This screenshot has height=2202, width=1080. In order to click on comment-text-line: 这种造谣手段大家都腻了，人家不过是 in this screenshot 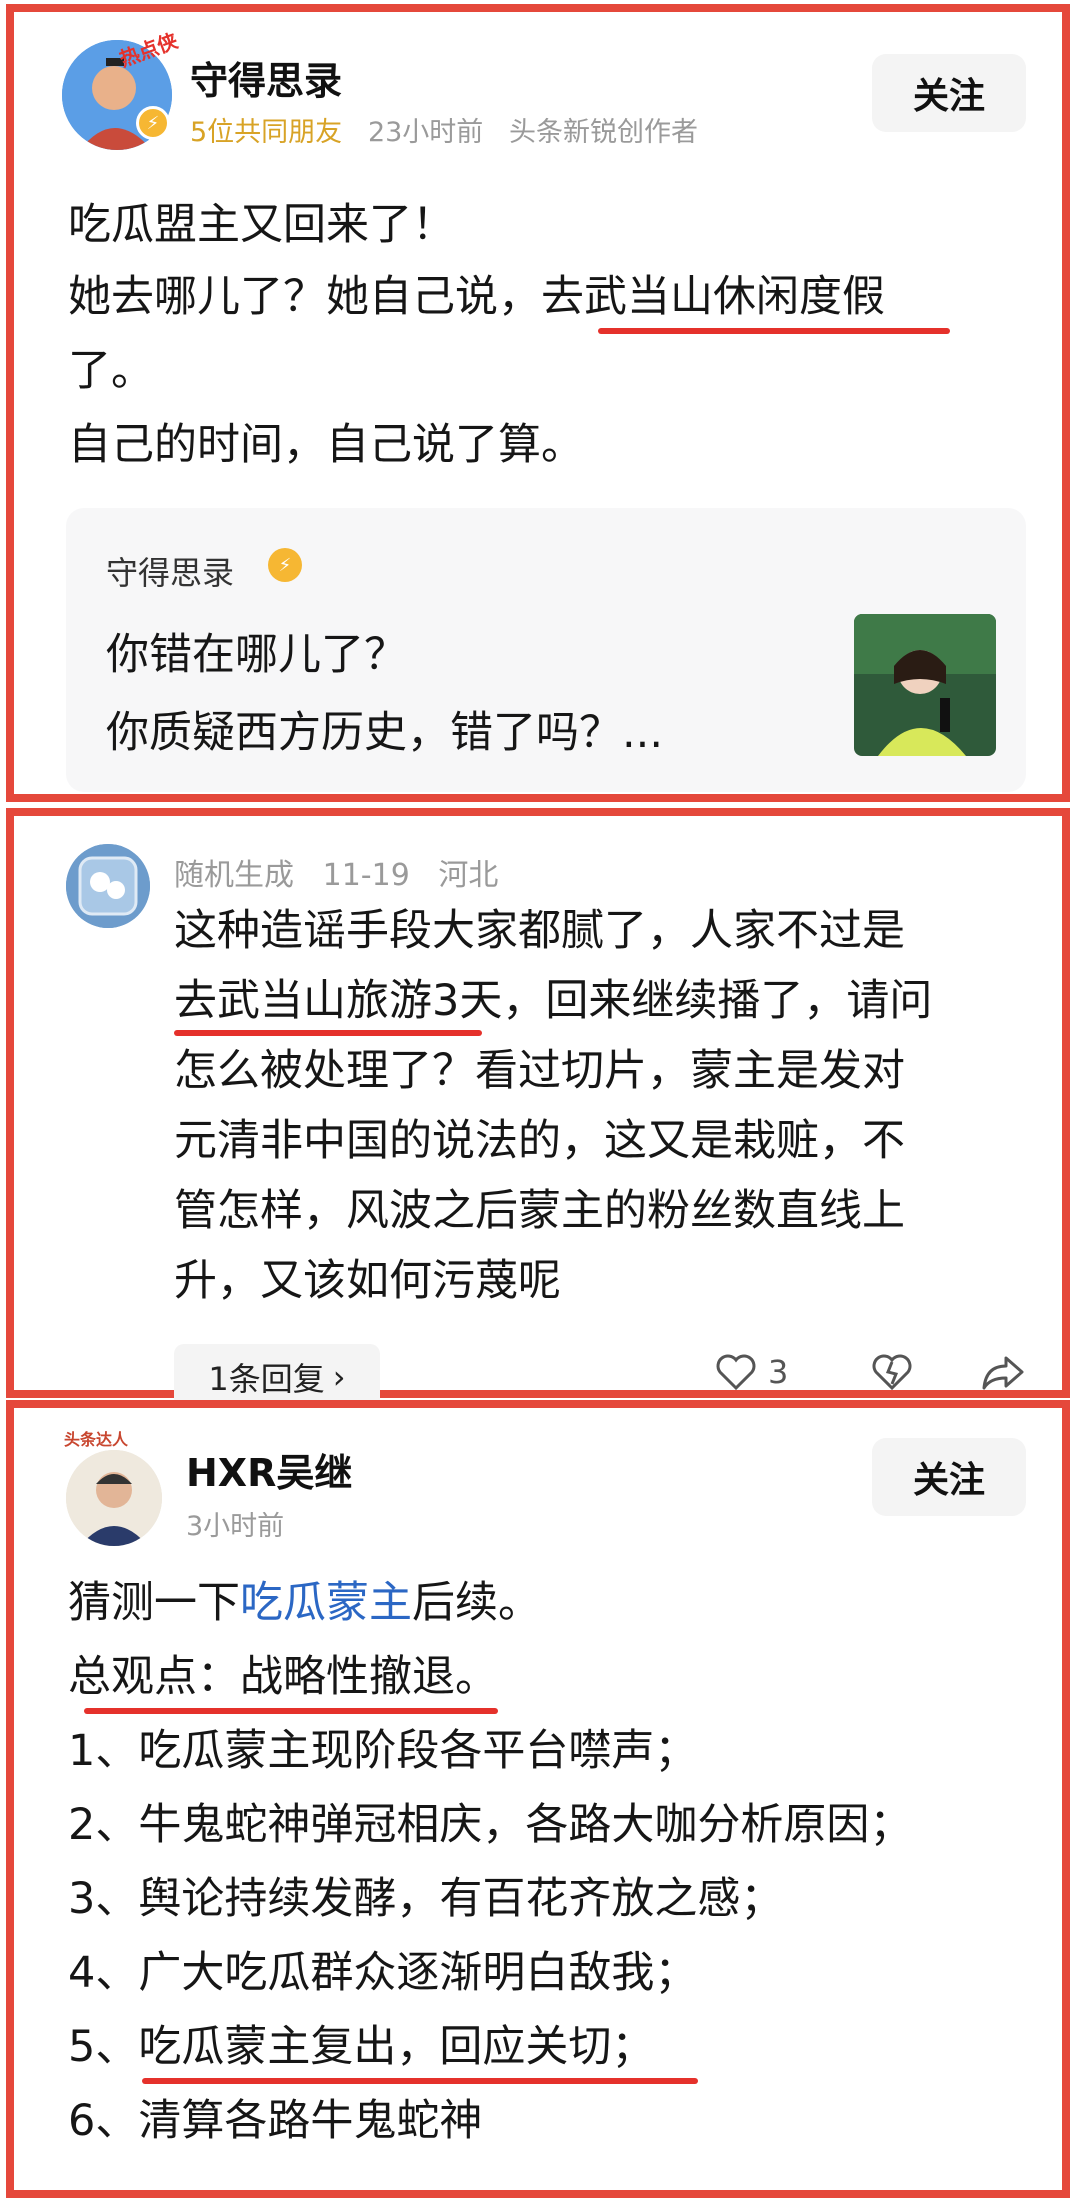, I will do `click(539, 931)`.